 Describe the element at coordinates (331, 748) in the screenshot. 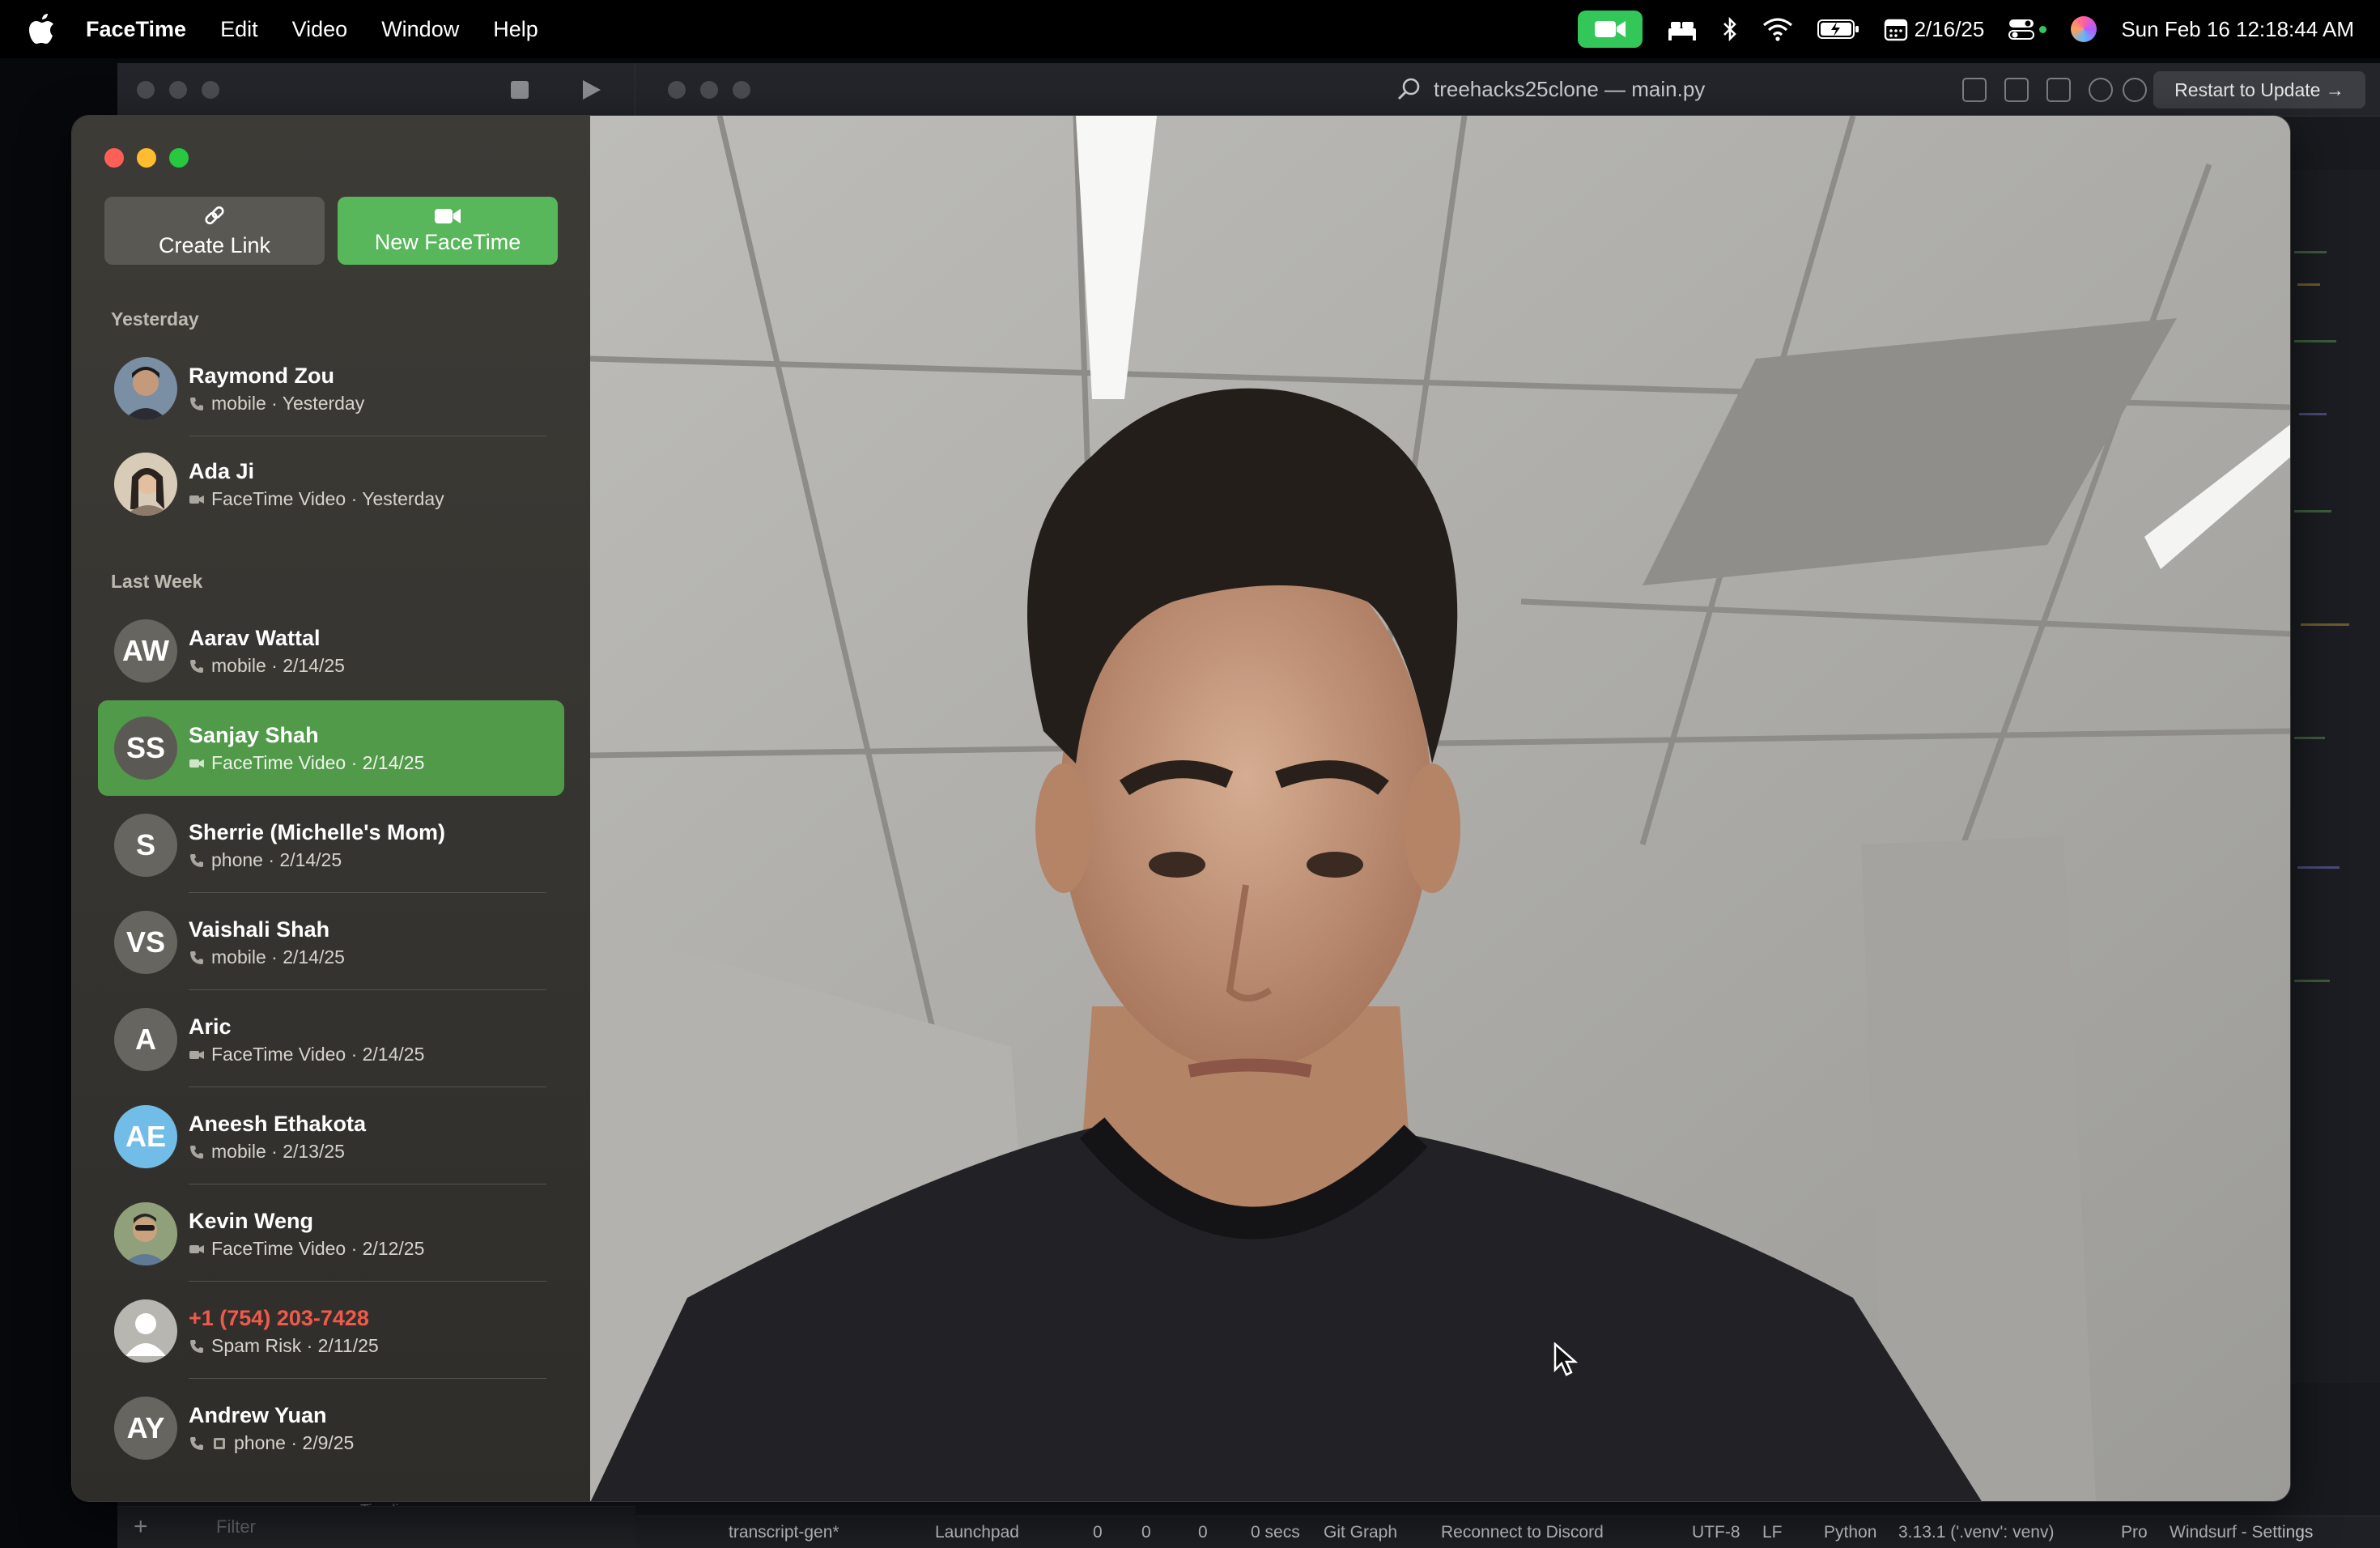

I see `recent-call-sanjay-shah: SS Sanjay Shah FaceTime Video · 2/14/25` at that location.